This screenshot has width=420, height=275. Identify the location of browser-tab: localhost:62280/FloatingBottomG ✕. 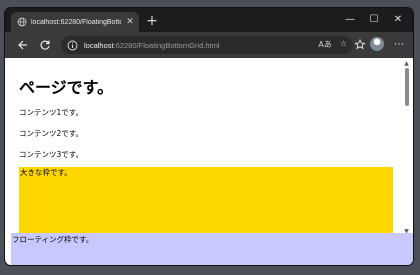
(75, 22).